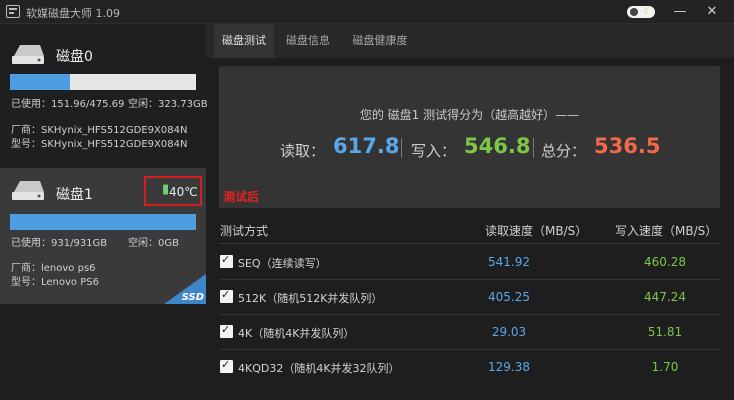  Describe the element at coordinates (509, 262) in the screenshot. I see `read-speed-value: 541.92` at that location.